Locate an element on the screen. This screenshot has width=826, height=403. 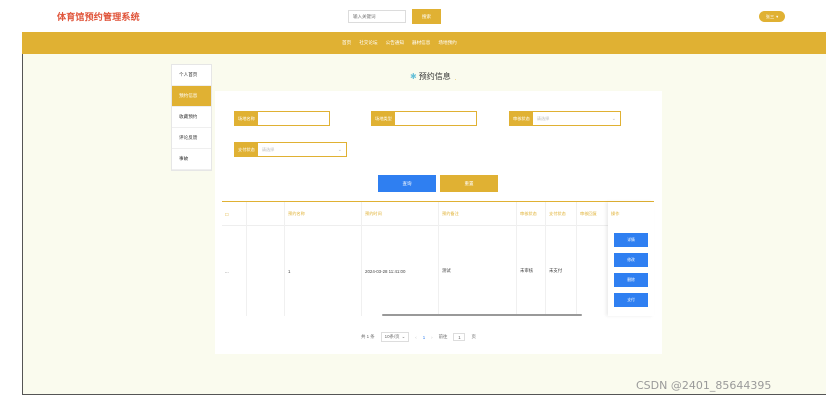
page-size-select: 10条/页 ⌄ is located at coordinates (395, 337).